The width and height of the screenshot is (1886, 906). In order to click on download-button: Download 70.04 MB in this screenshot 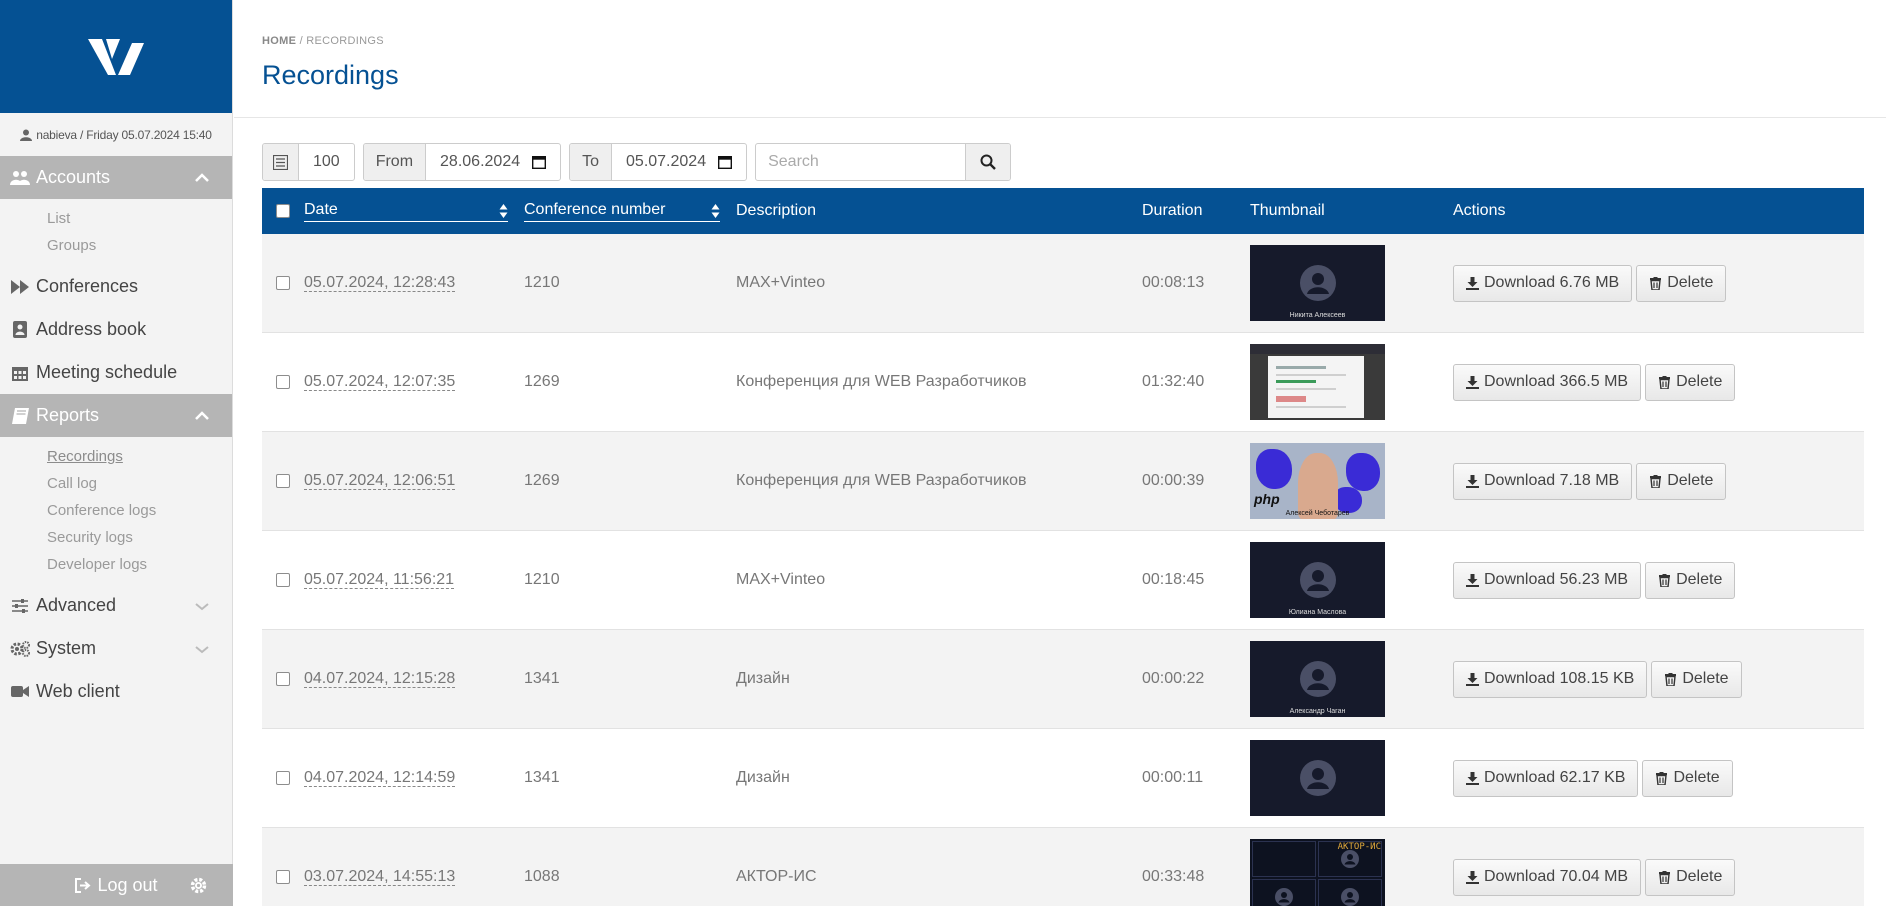, I will do `click(1547, 877)`.